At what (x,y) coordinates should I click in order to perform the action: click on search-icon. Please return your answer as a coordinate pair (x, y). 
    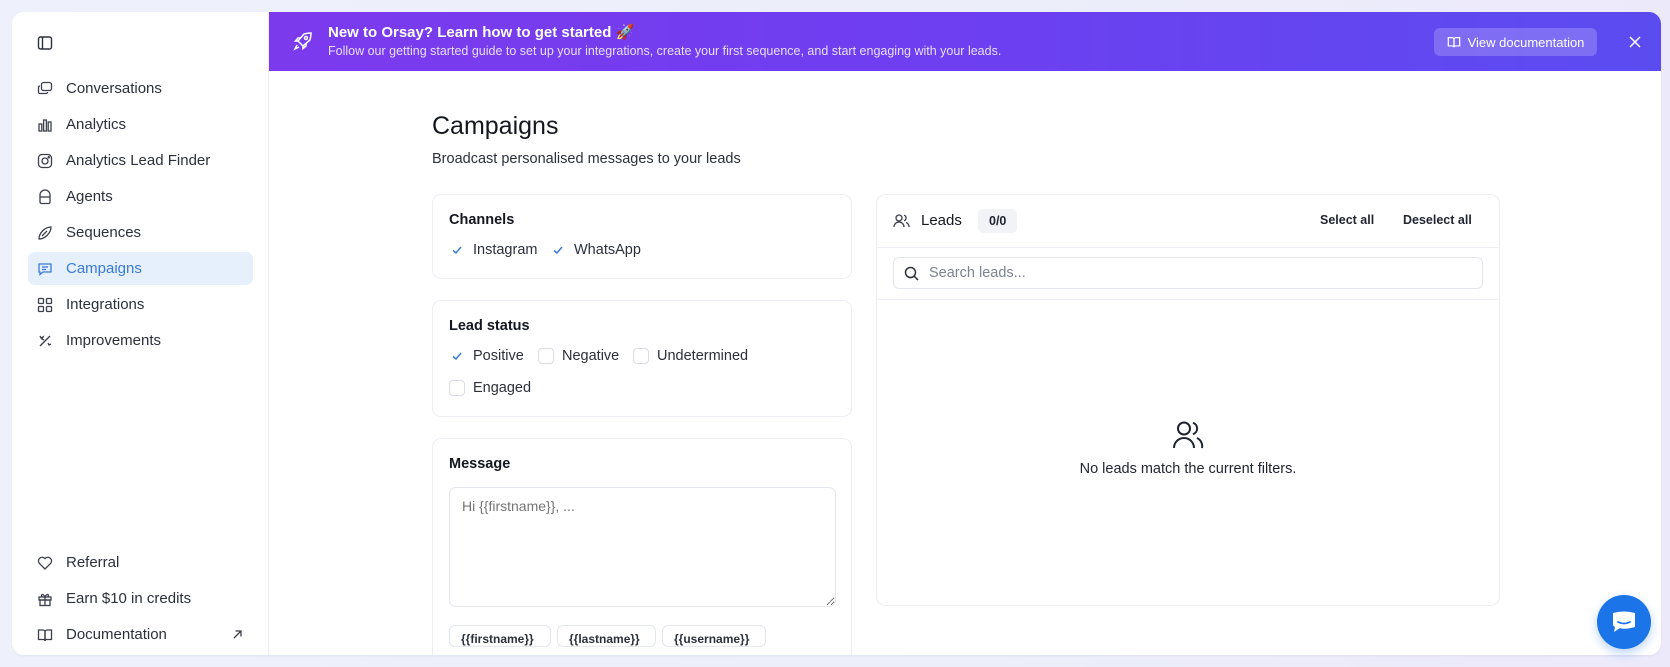
    Looking at the image, I should click on (911, 273).